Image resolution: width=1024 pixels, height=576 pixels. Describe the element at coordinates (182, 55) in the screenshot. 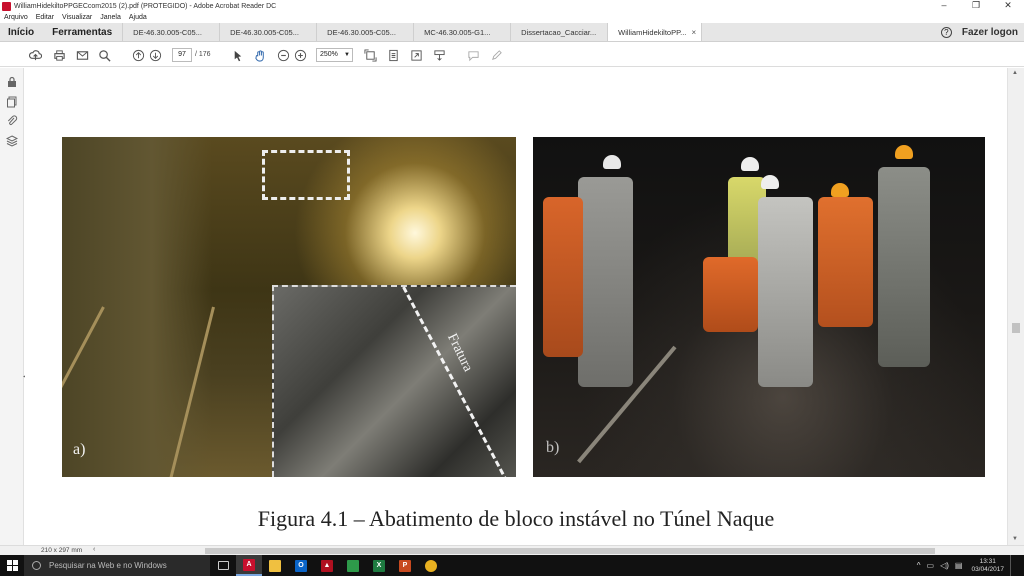

I see `page-number-input: 97` at that location.